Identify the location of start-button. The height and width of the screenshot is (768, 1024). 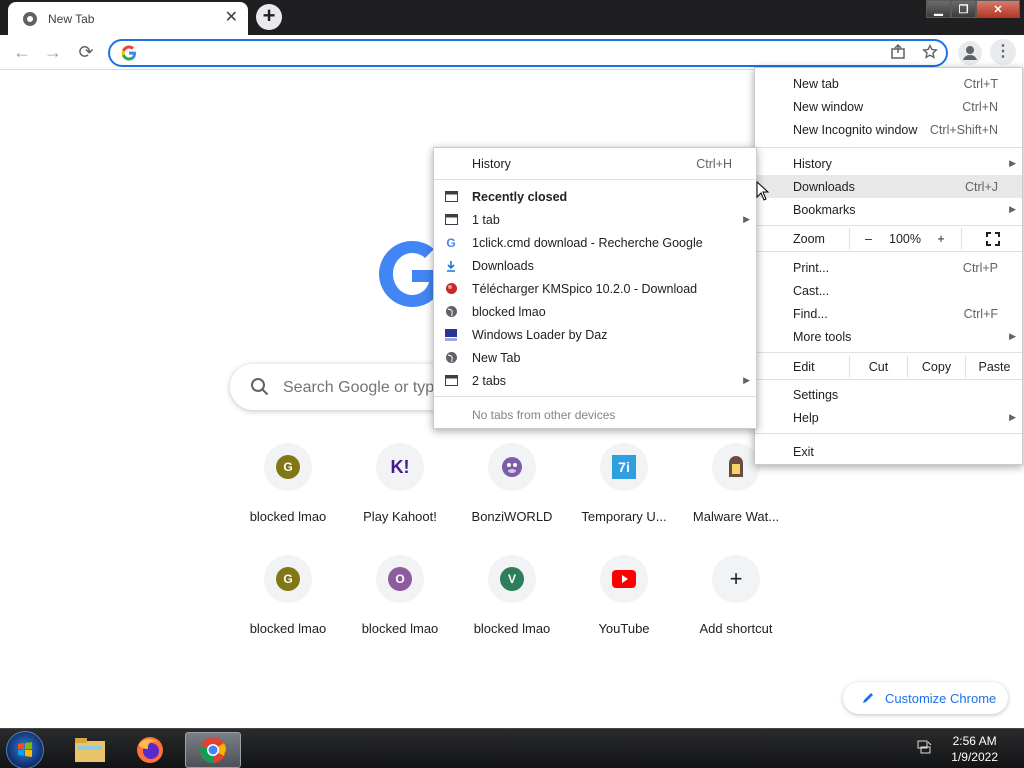
(25, 749).